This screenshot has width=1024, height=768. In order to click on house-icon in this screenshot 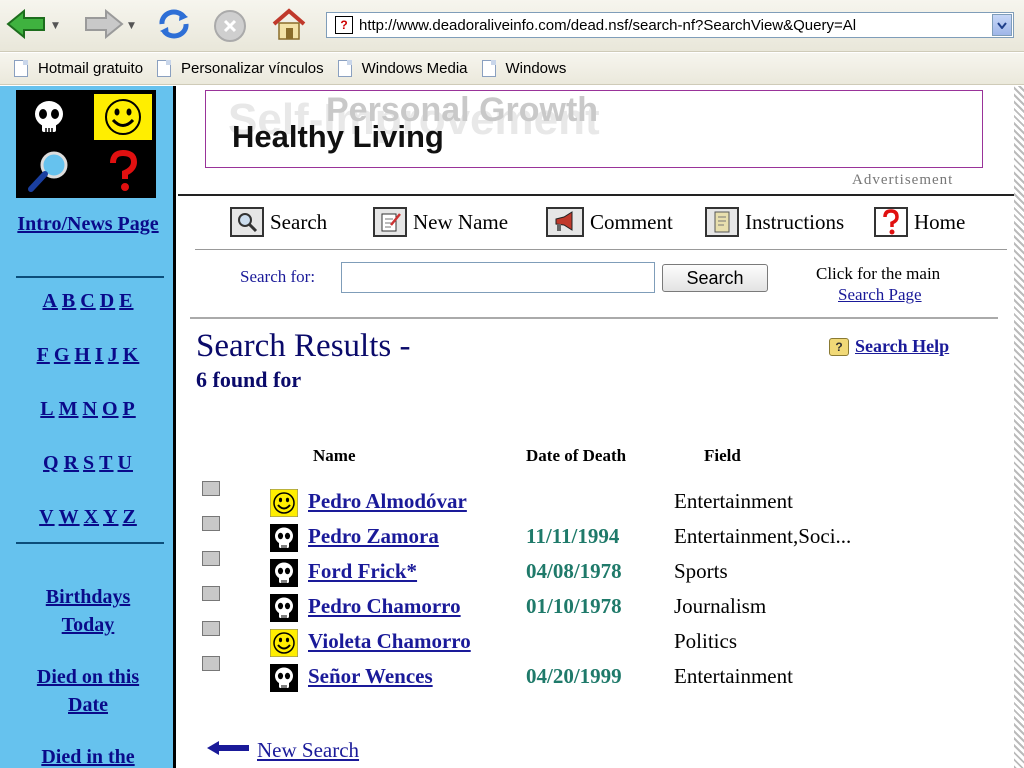, I will do `click(289, 26)`.